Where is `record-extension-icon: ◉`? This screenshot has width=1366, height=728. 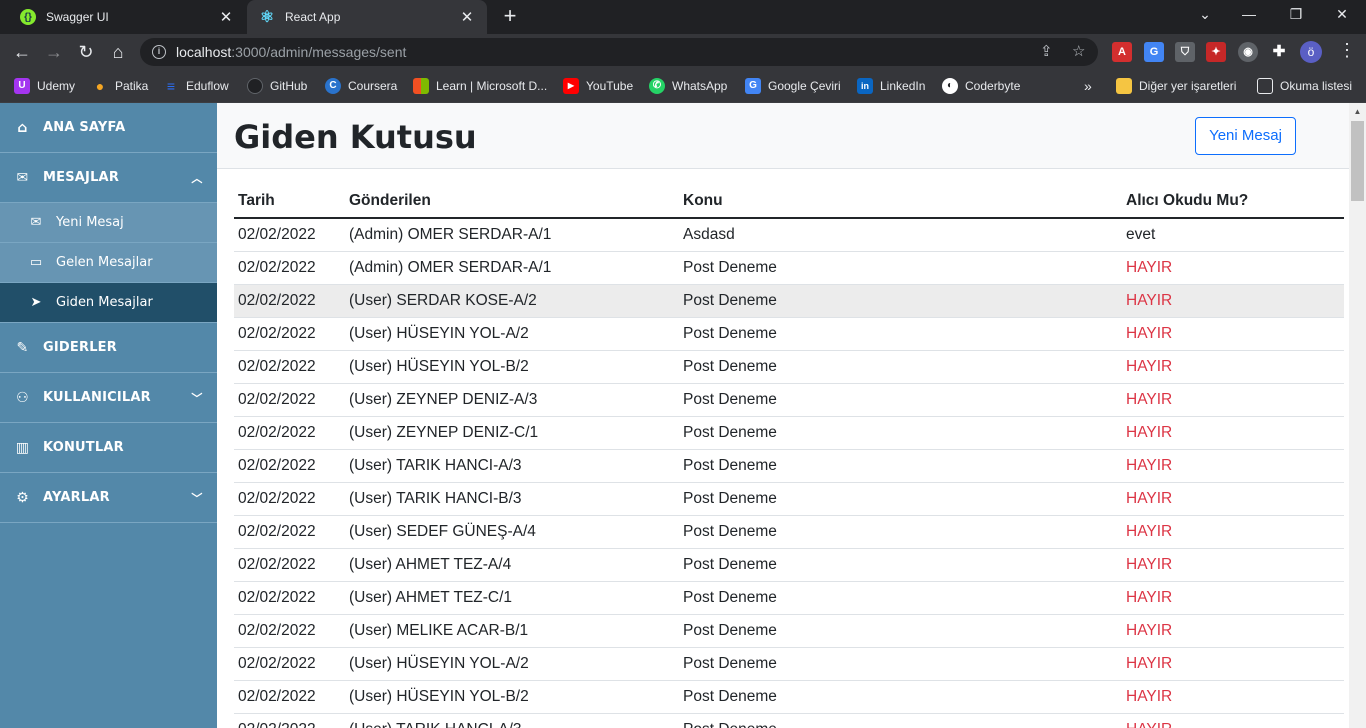
record-extension-icon: ◉ is located at coordinates (1248, 52).